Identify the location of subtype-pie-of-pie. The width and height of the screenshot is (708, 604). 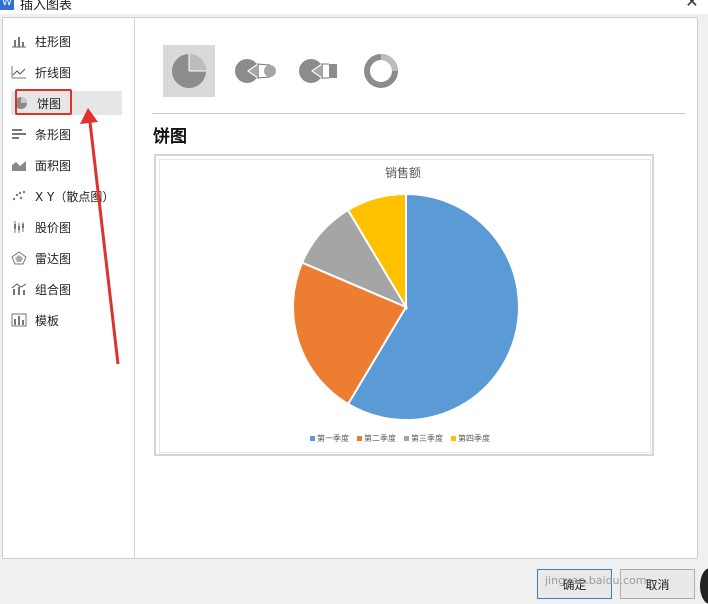
(253, 71).